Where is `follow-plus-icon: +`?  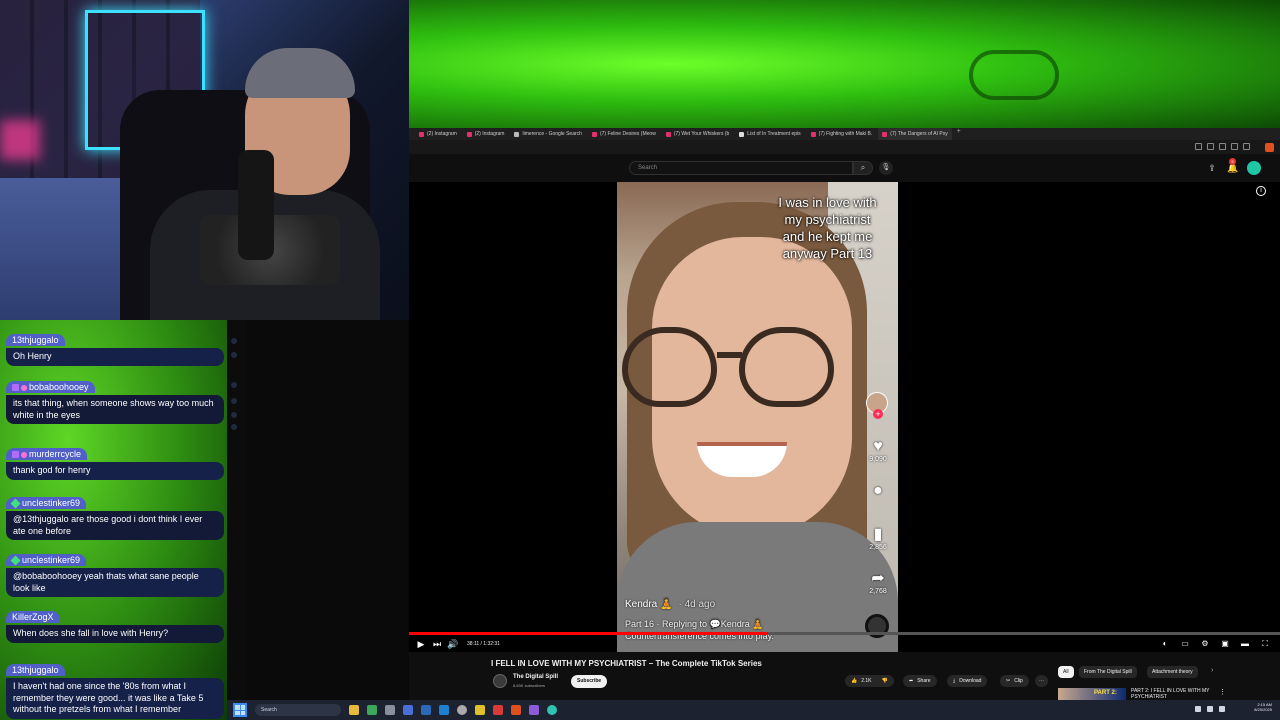 follow-plus-icon: + is located at coordinates (878, 414).